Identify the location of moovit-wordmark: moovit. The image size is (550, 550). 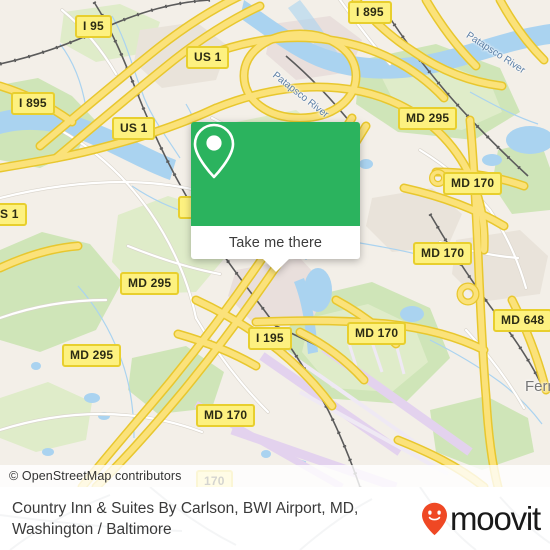
(495, 518).